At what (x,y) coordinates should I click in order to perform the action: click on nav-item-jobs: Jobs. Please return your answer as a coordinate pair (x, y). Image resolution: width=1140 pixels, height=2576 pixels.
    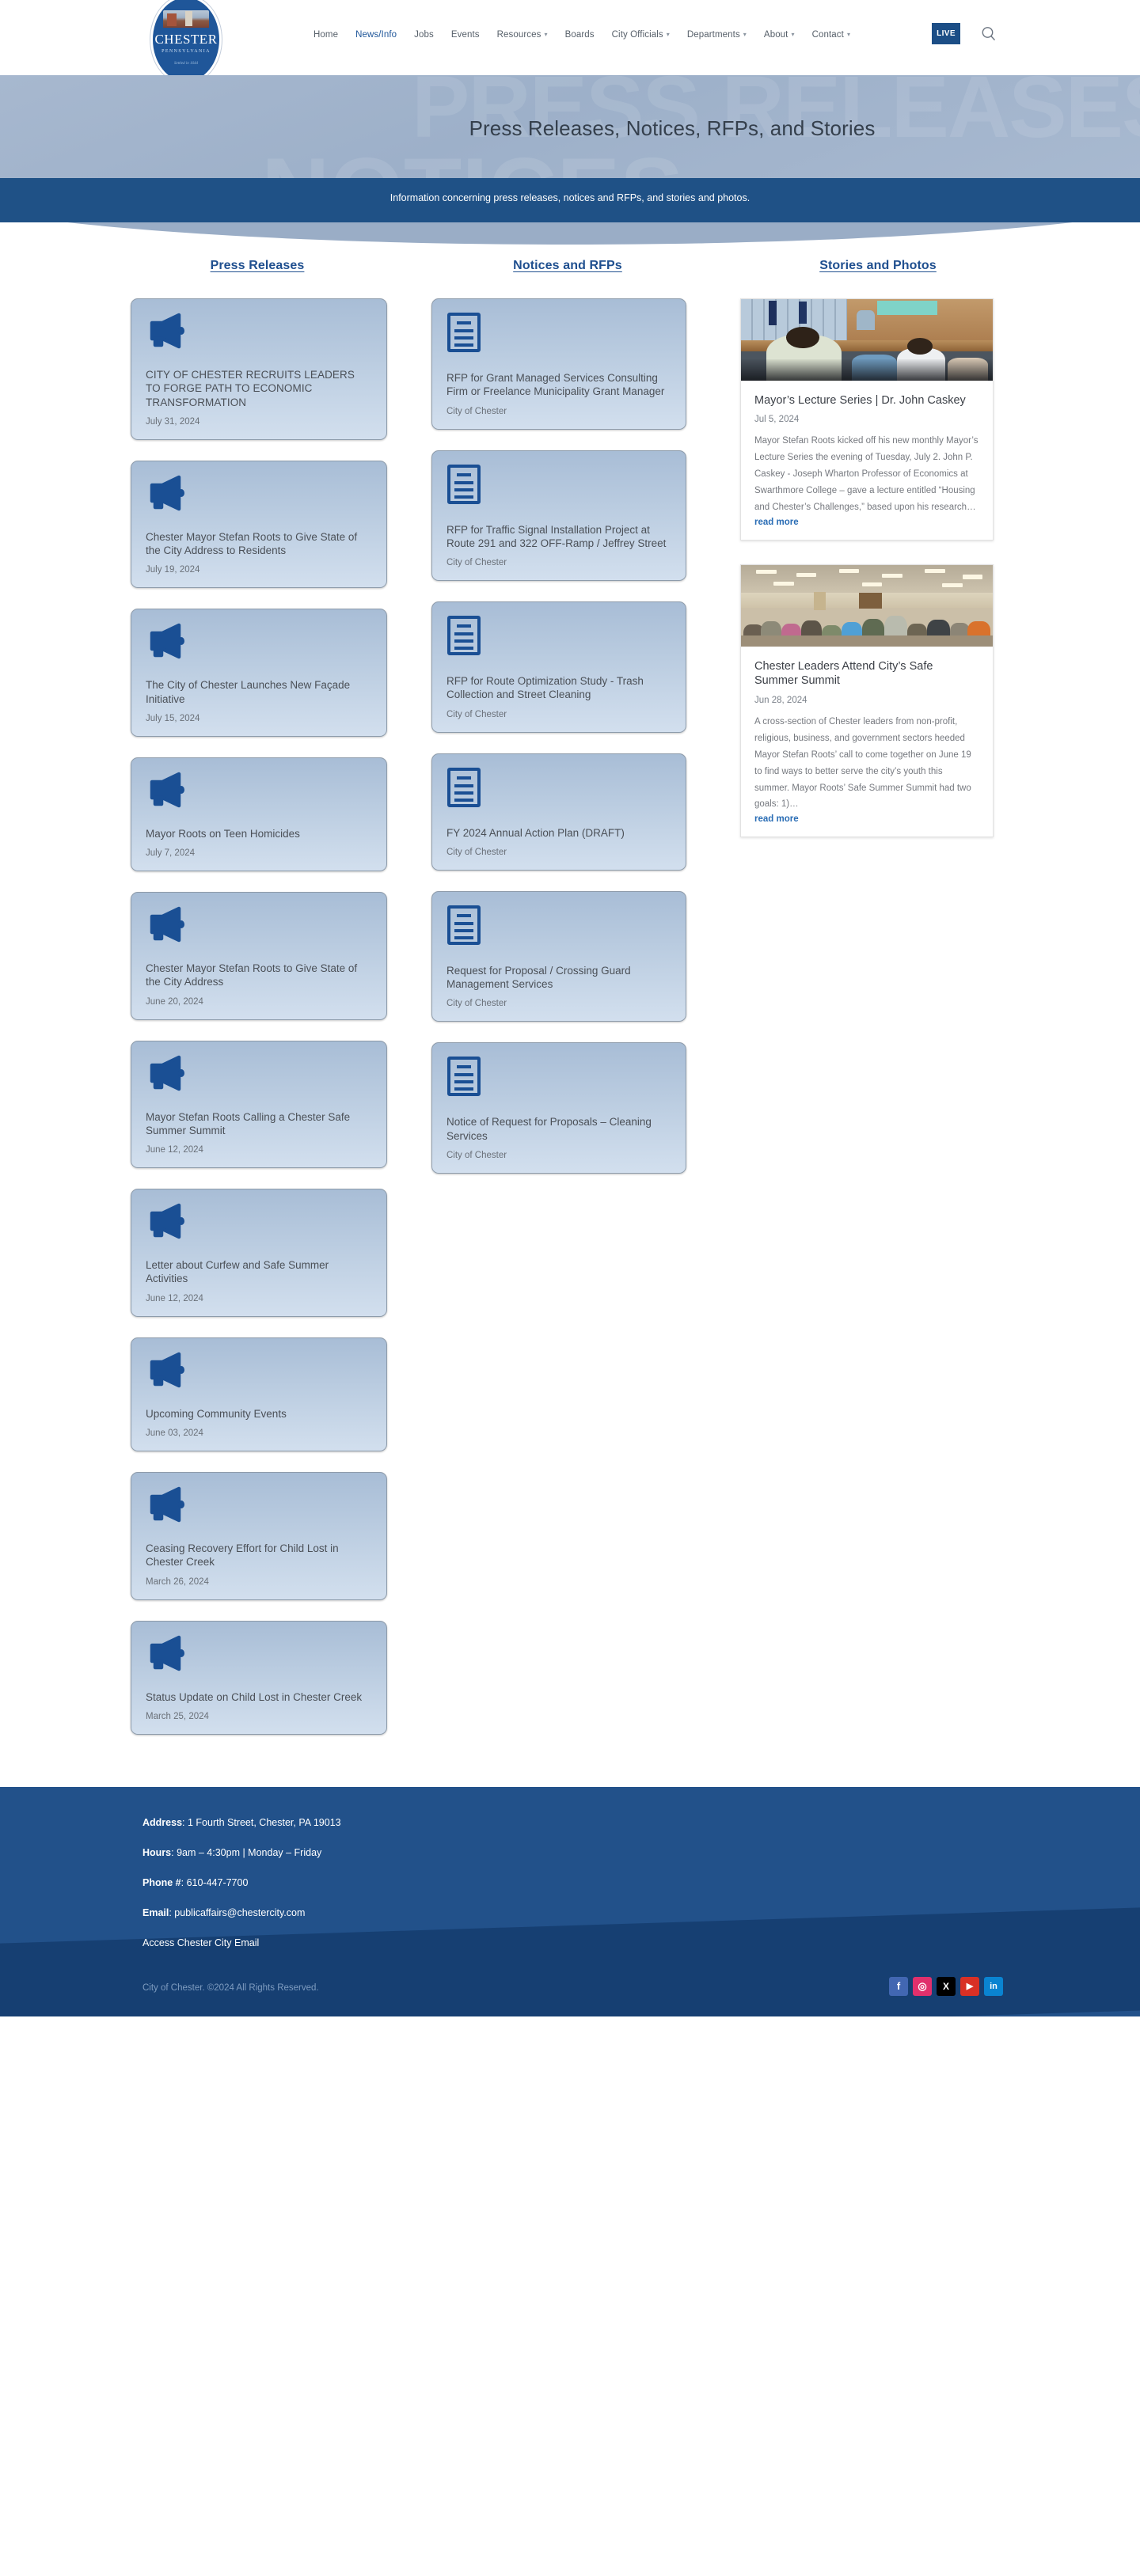
    Looking at the image, I should click on (424, 35).